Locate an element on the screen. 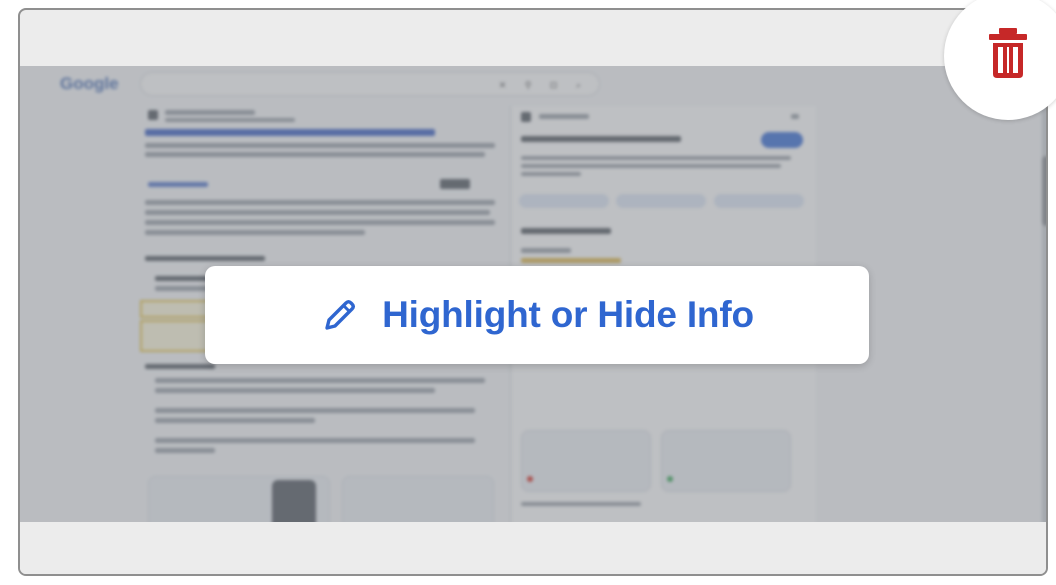 The image size is (1056, 585). card-footer is located at coordinates (533, 548).